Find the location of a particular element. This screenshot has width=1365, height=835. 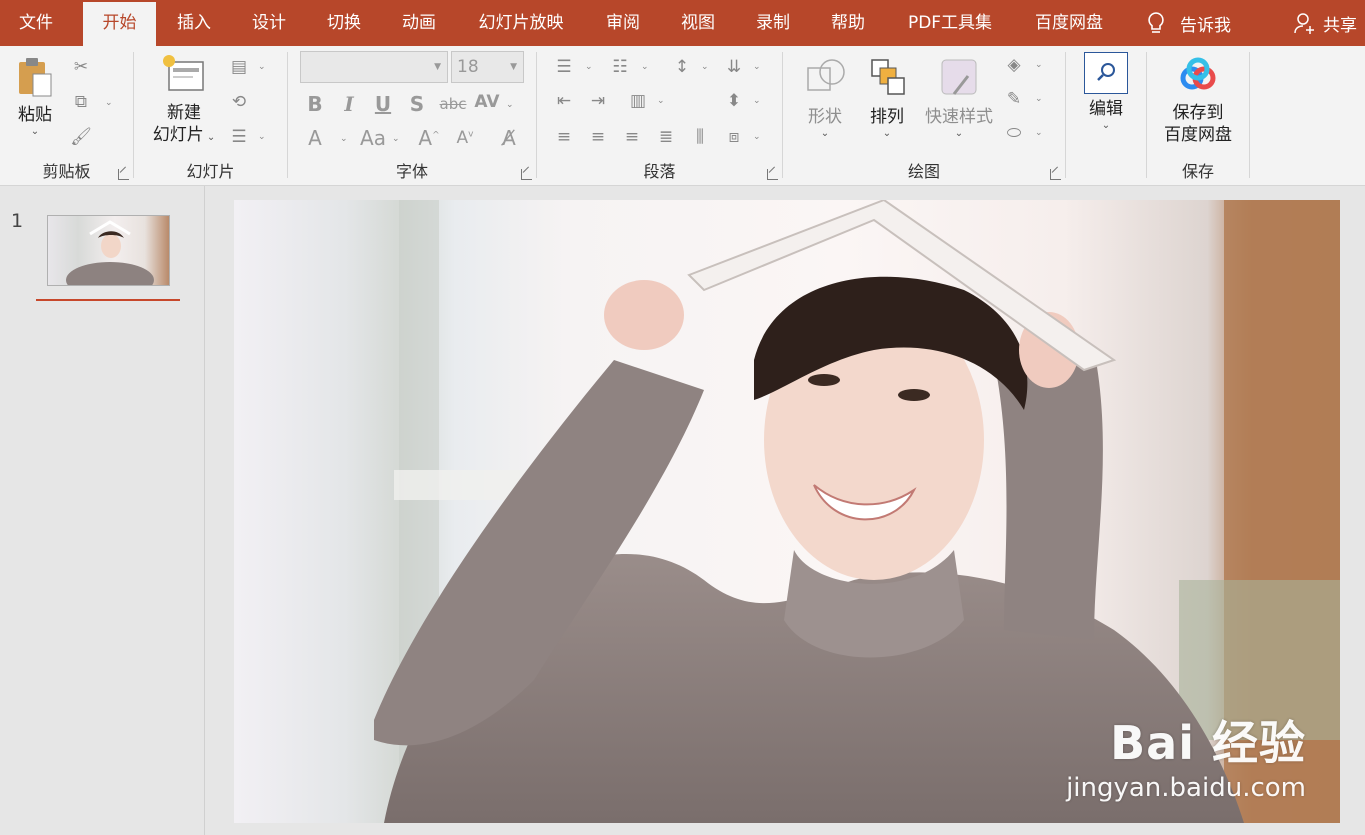

align-right-icon: ≡ is located at coordinates (632, 137).